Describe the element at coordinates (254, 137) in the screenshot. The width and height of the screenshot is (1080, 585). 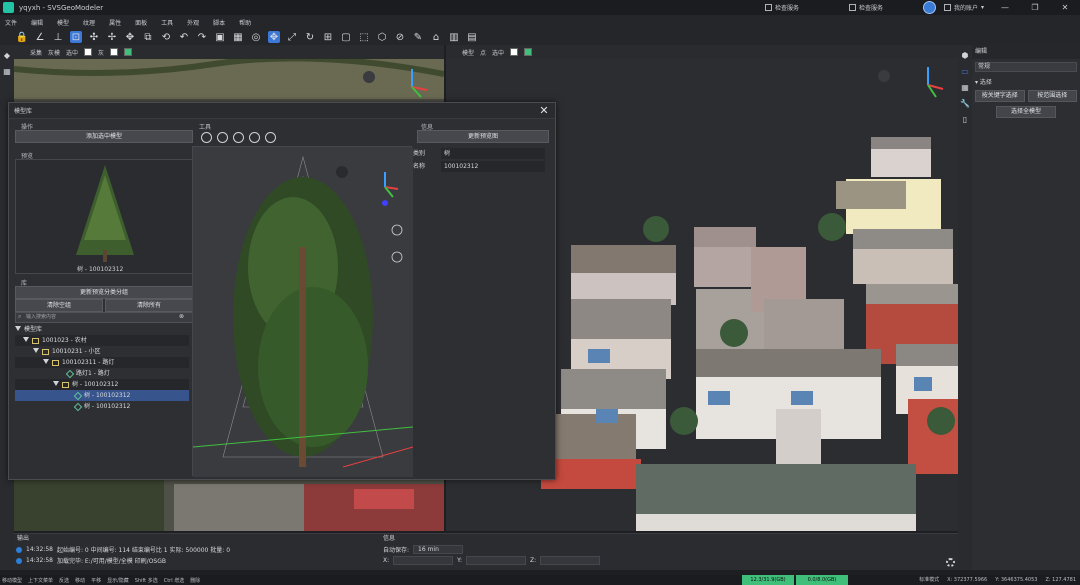
I see `reset-view-icon` at that location.